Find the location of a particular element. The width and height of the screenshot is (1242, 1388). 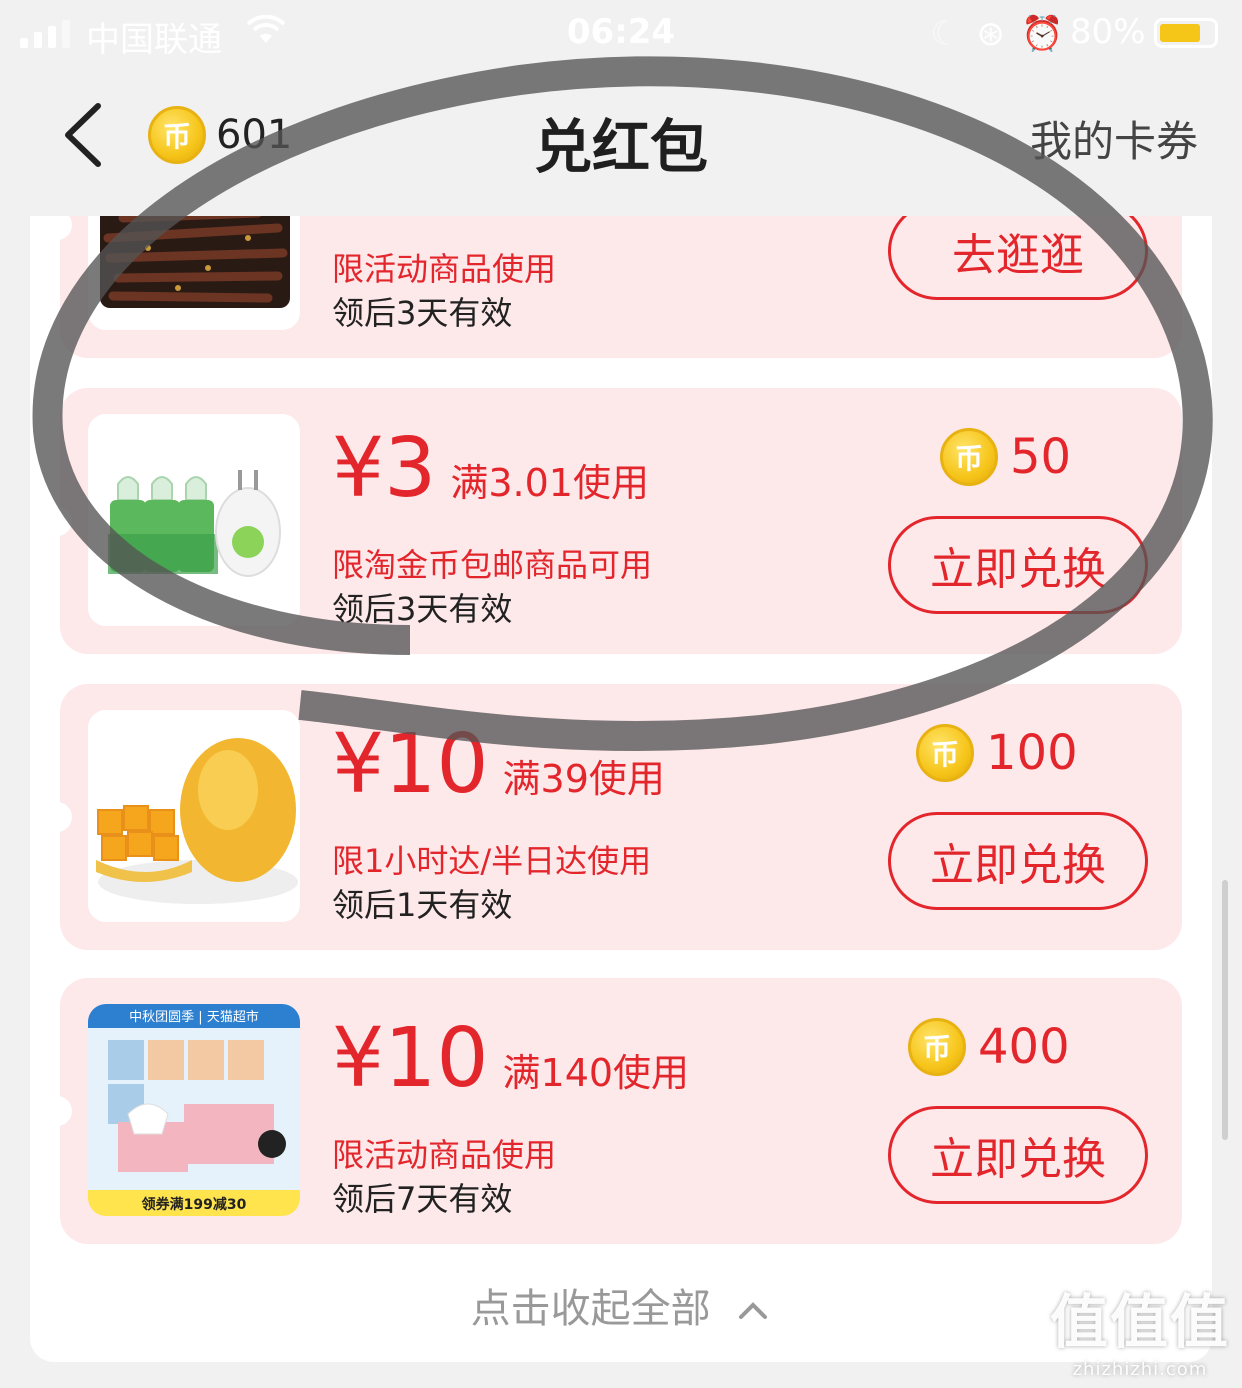

thumb-footer-text: 领券满199减30 is located at coordinates (194, 1205).